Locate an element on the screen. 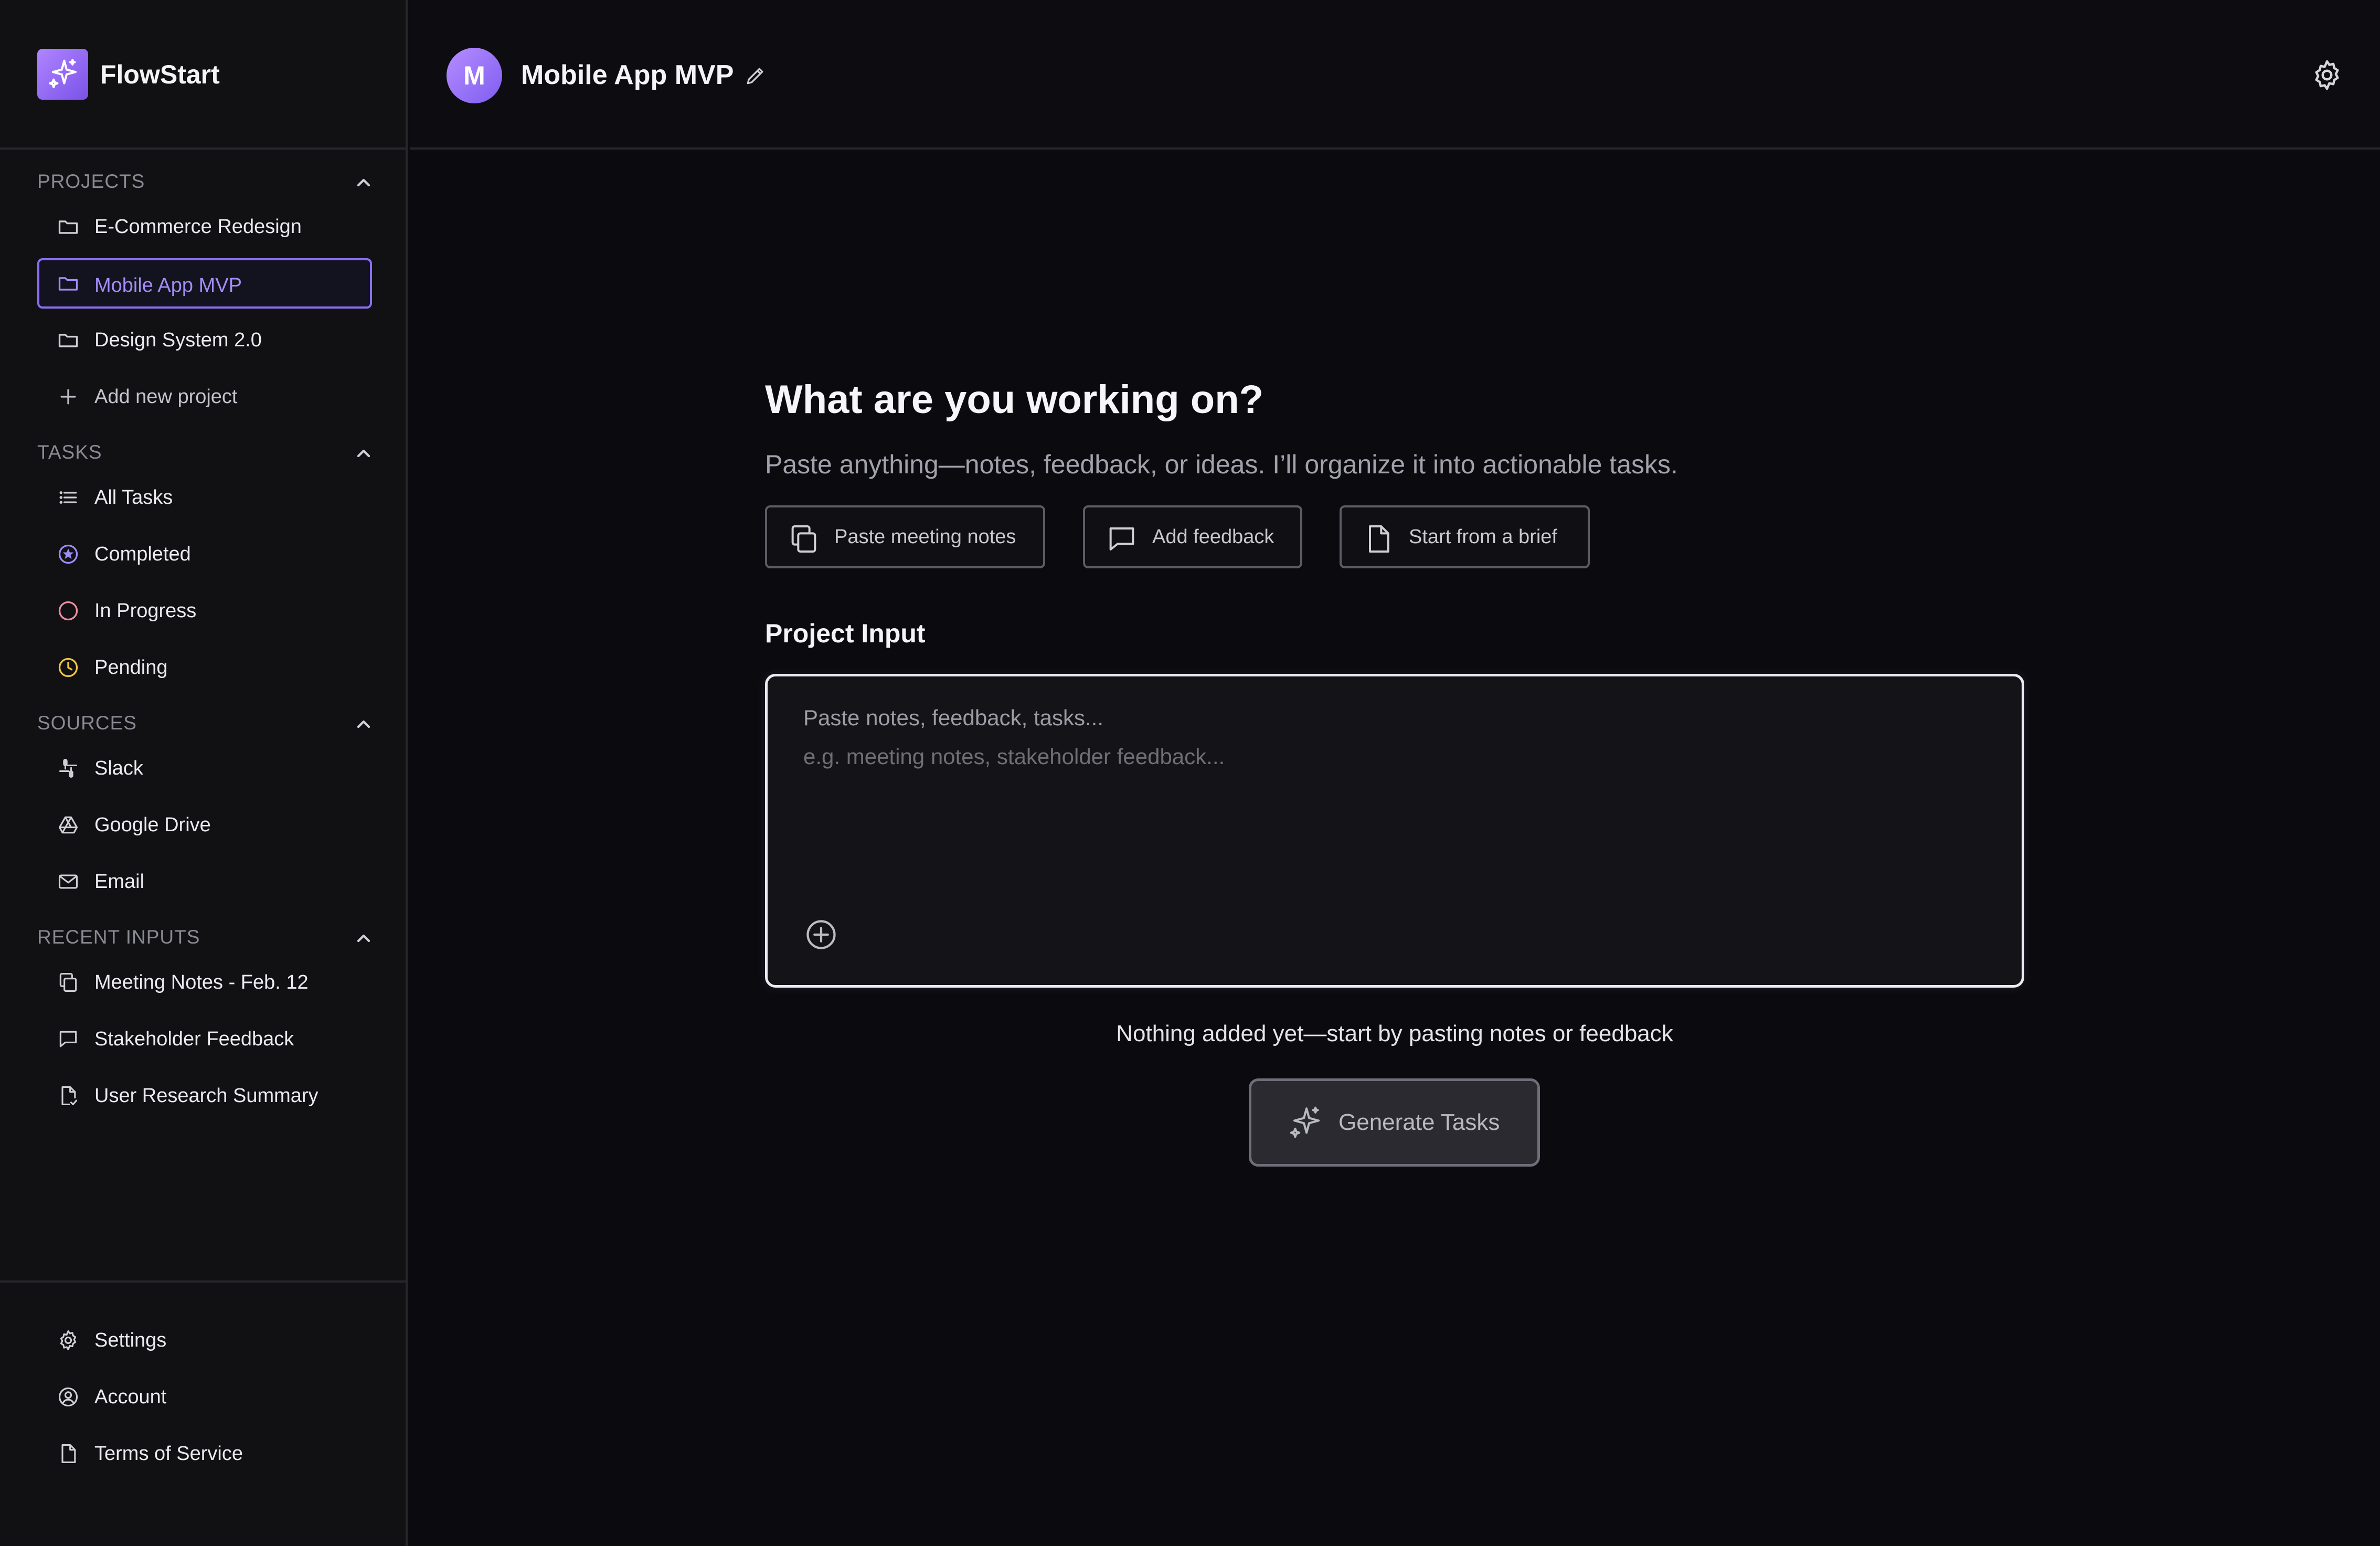 This screenshot has height=1546, width=2380. add-attachment-icon is located at coordinates (821, 934).